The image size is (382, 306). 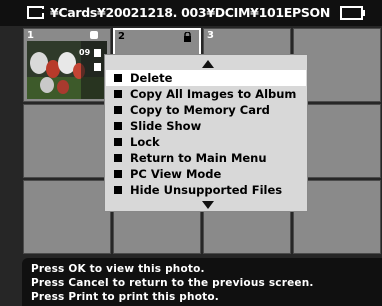 I want to click on menu-item-label: Slide Show, so click(x=166, y=126).